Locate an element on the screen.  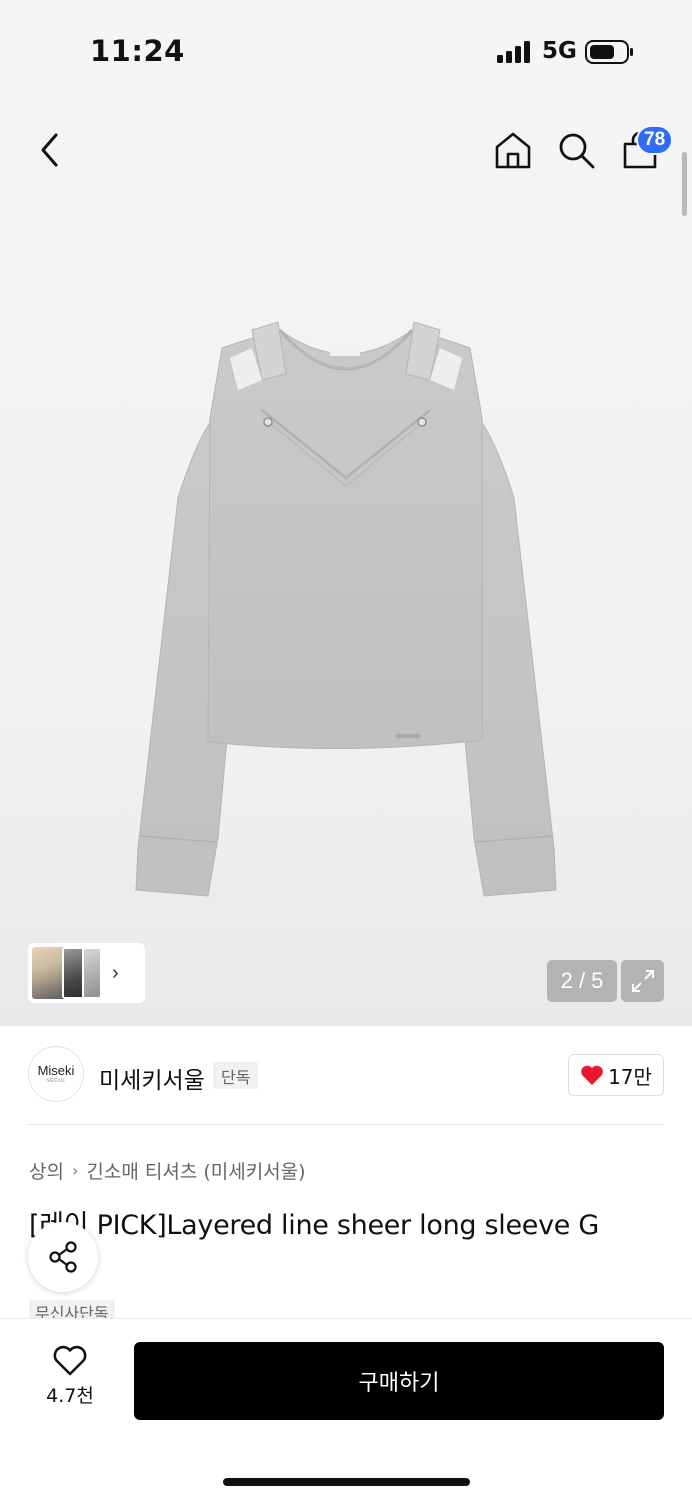
bottom-action-bar: 4.7천 구매하기 is located at coordinates (346, 1409).